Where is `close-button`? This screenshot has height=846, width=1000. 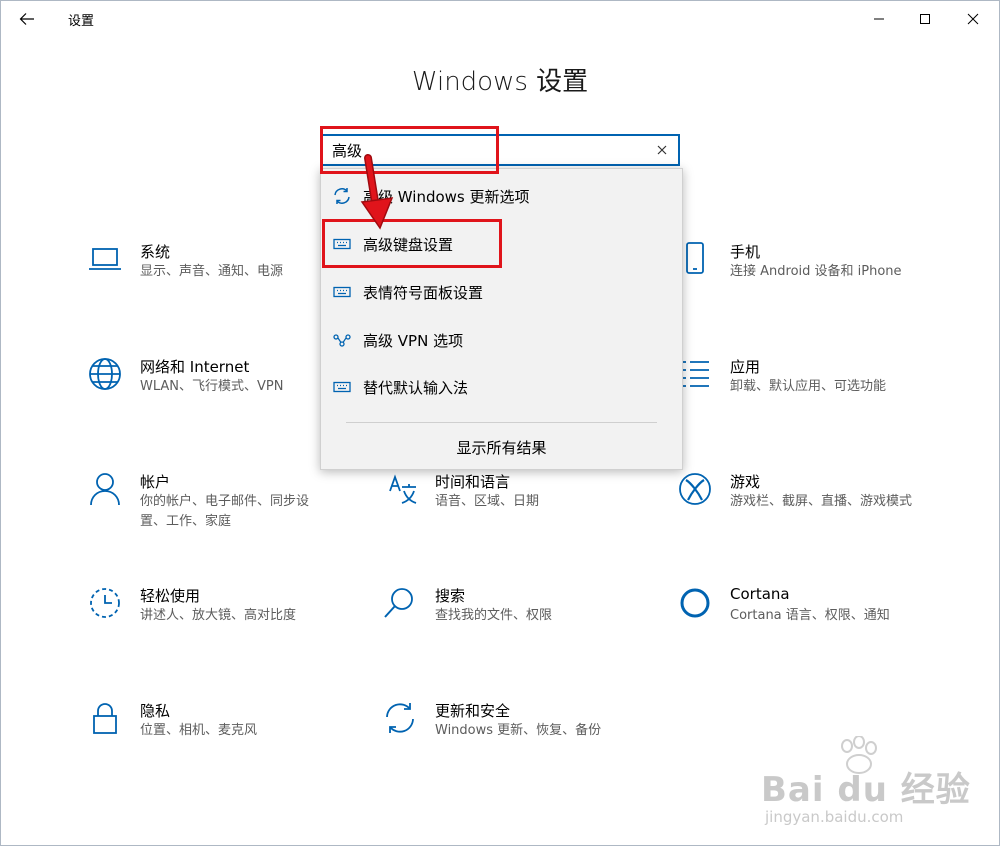
close-button is located at coordinates (973, 19).